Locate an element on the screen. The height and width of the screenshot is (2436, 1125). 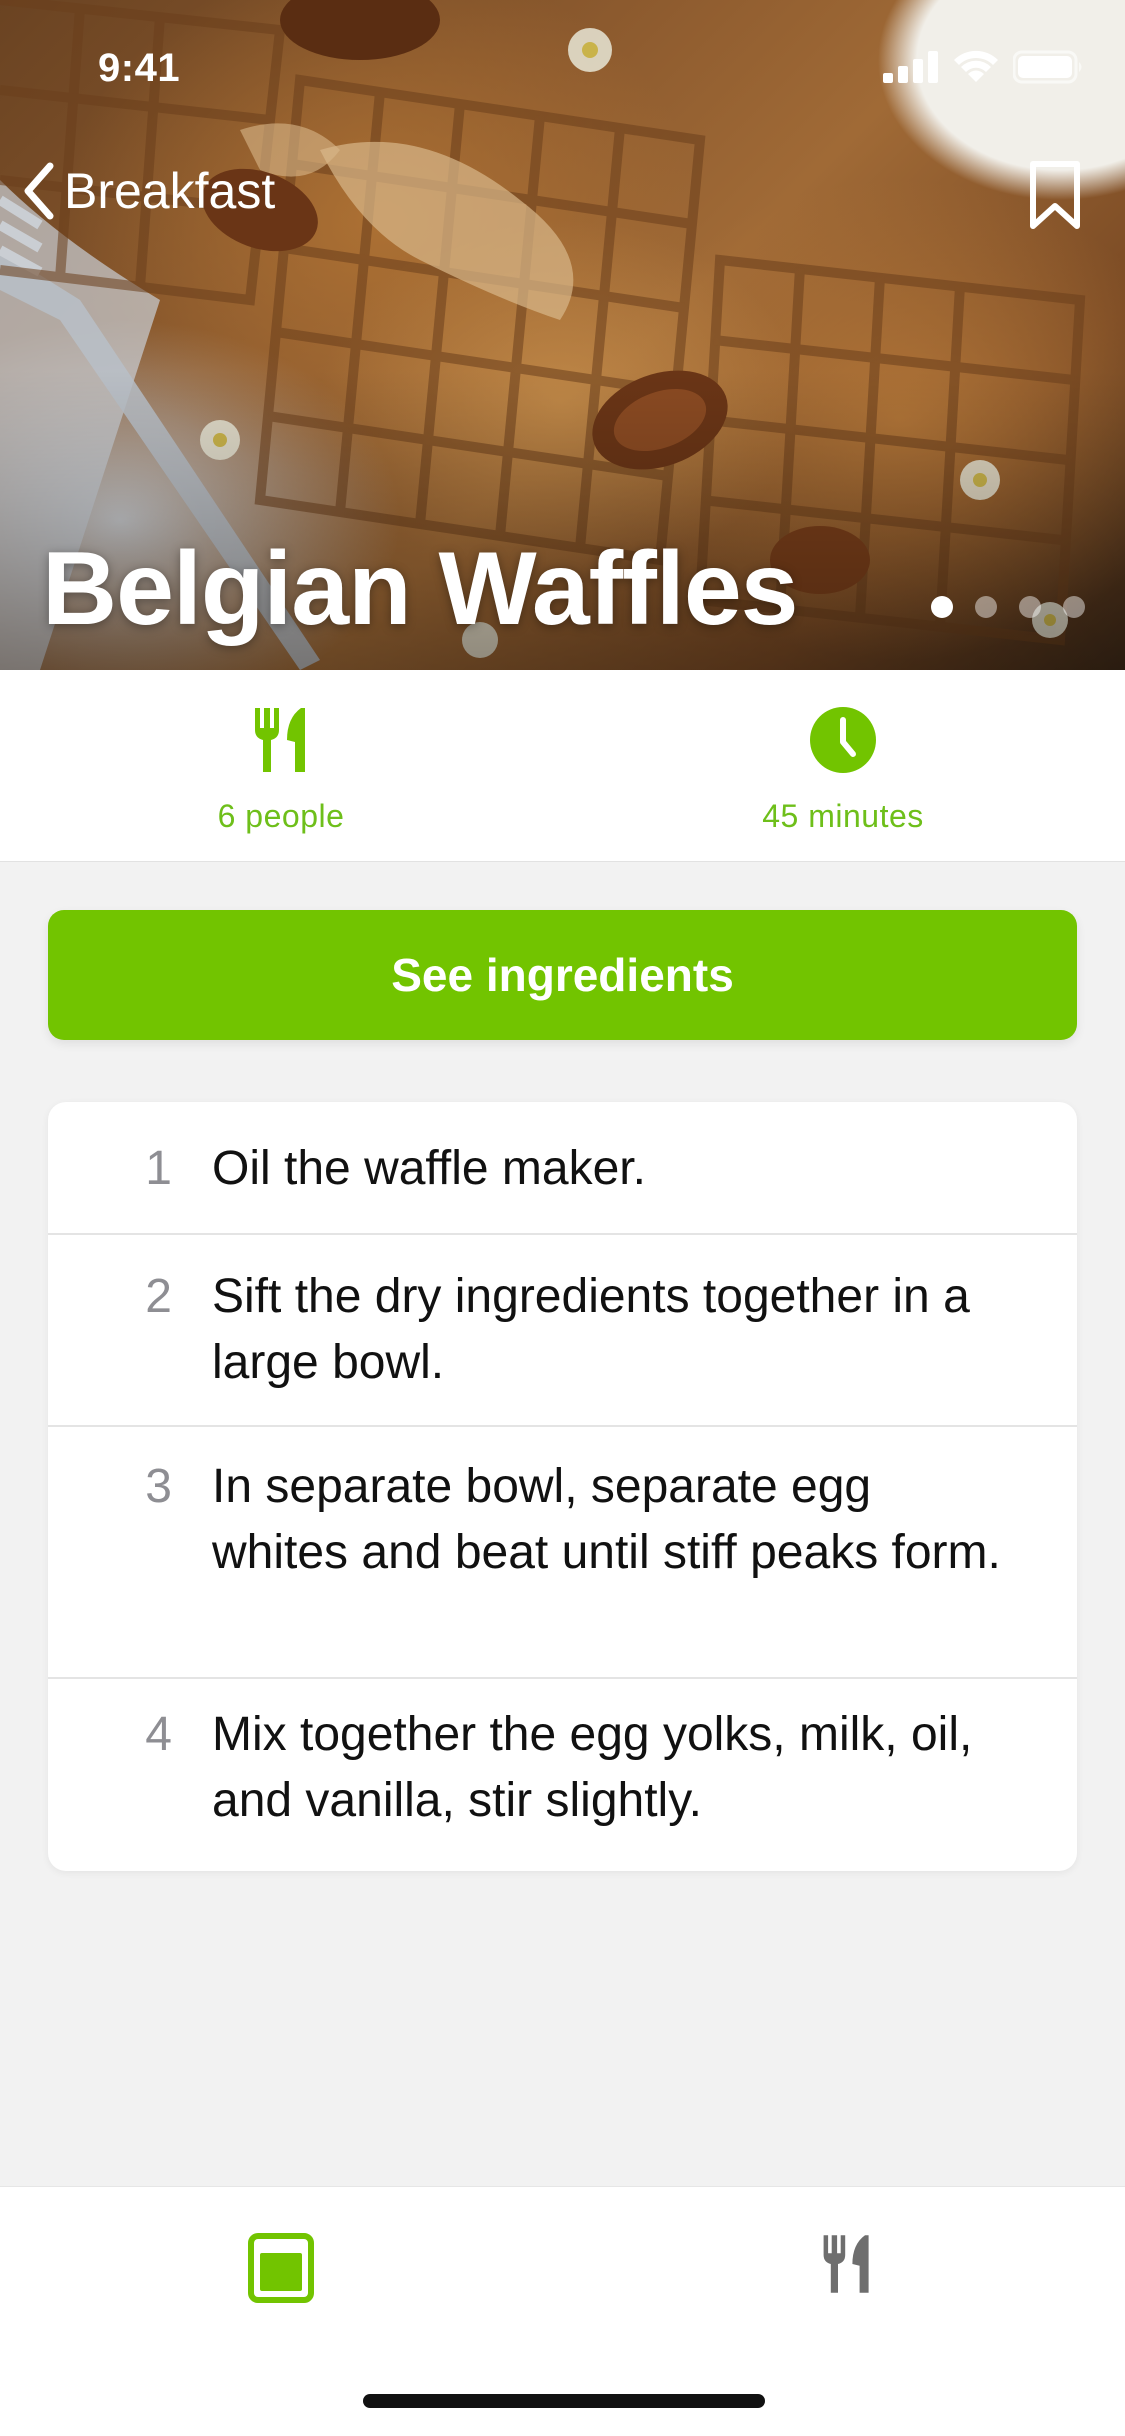
step-text: Oil the waffle maker. is located at coordinates (429, 1168).